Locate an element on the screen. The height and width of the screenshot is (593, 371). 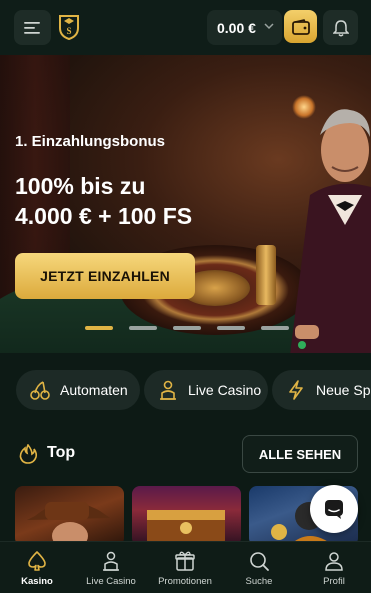
nav-live-casino: Live Casino is located at coordinates (111, 567).